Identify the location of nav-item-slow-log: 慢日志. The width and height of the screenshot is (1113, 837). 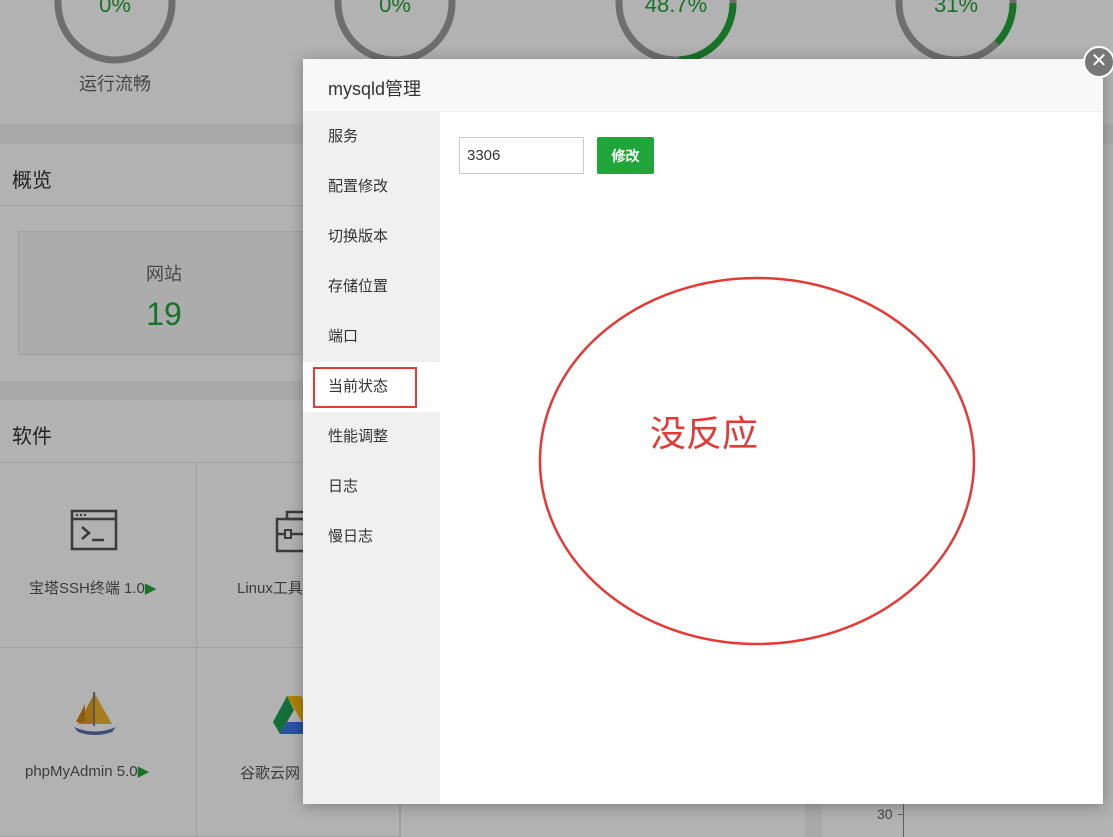
(371, 537).